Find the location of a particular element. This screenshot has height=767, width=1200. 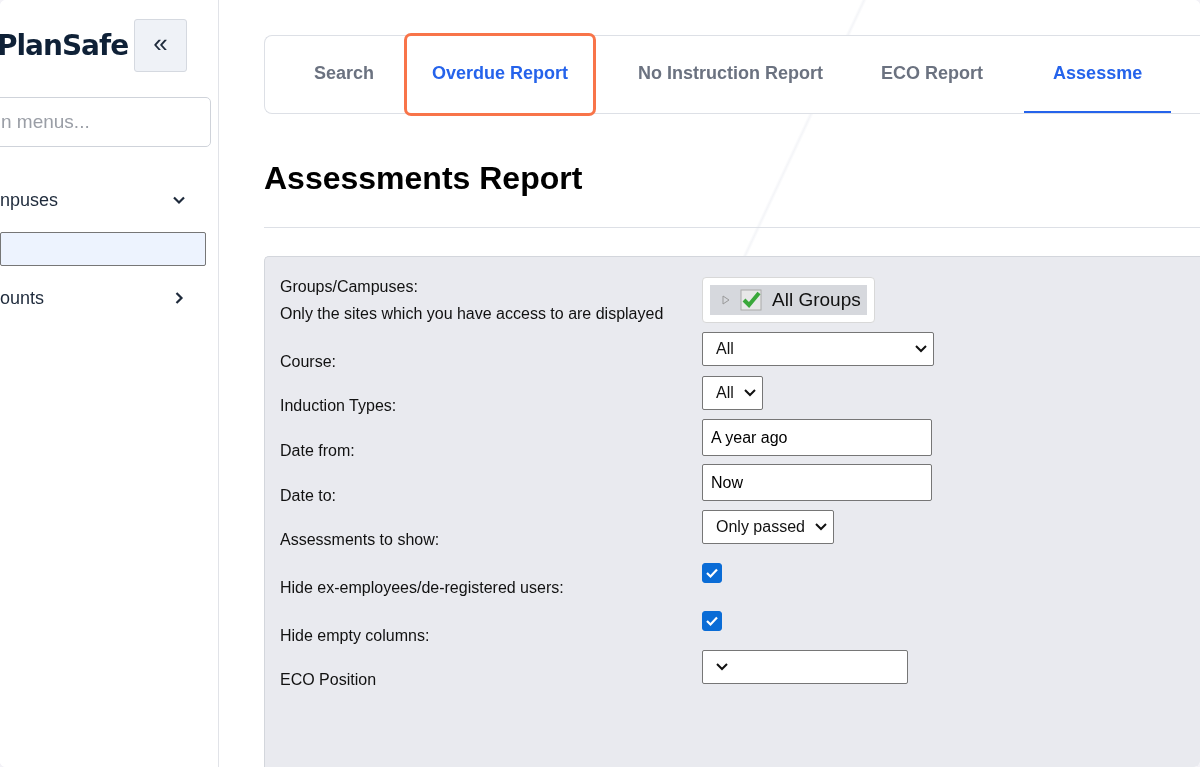

nav-item: ounts is located at coordinates (103, 298).